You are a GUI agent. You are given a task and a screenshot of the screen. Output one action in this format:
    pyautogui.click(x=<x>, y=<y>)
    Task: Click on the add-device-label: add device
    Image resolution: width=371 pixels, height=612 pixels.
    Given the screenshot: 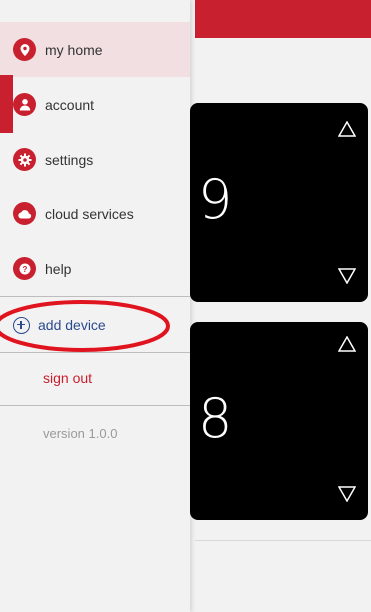 What is the action you would take?
    pyautogui.click(x=72, y=325)
    